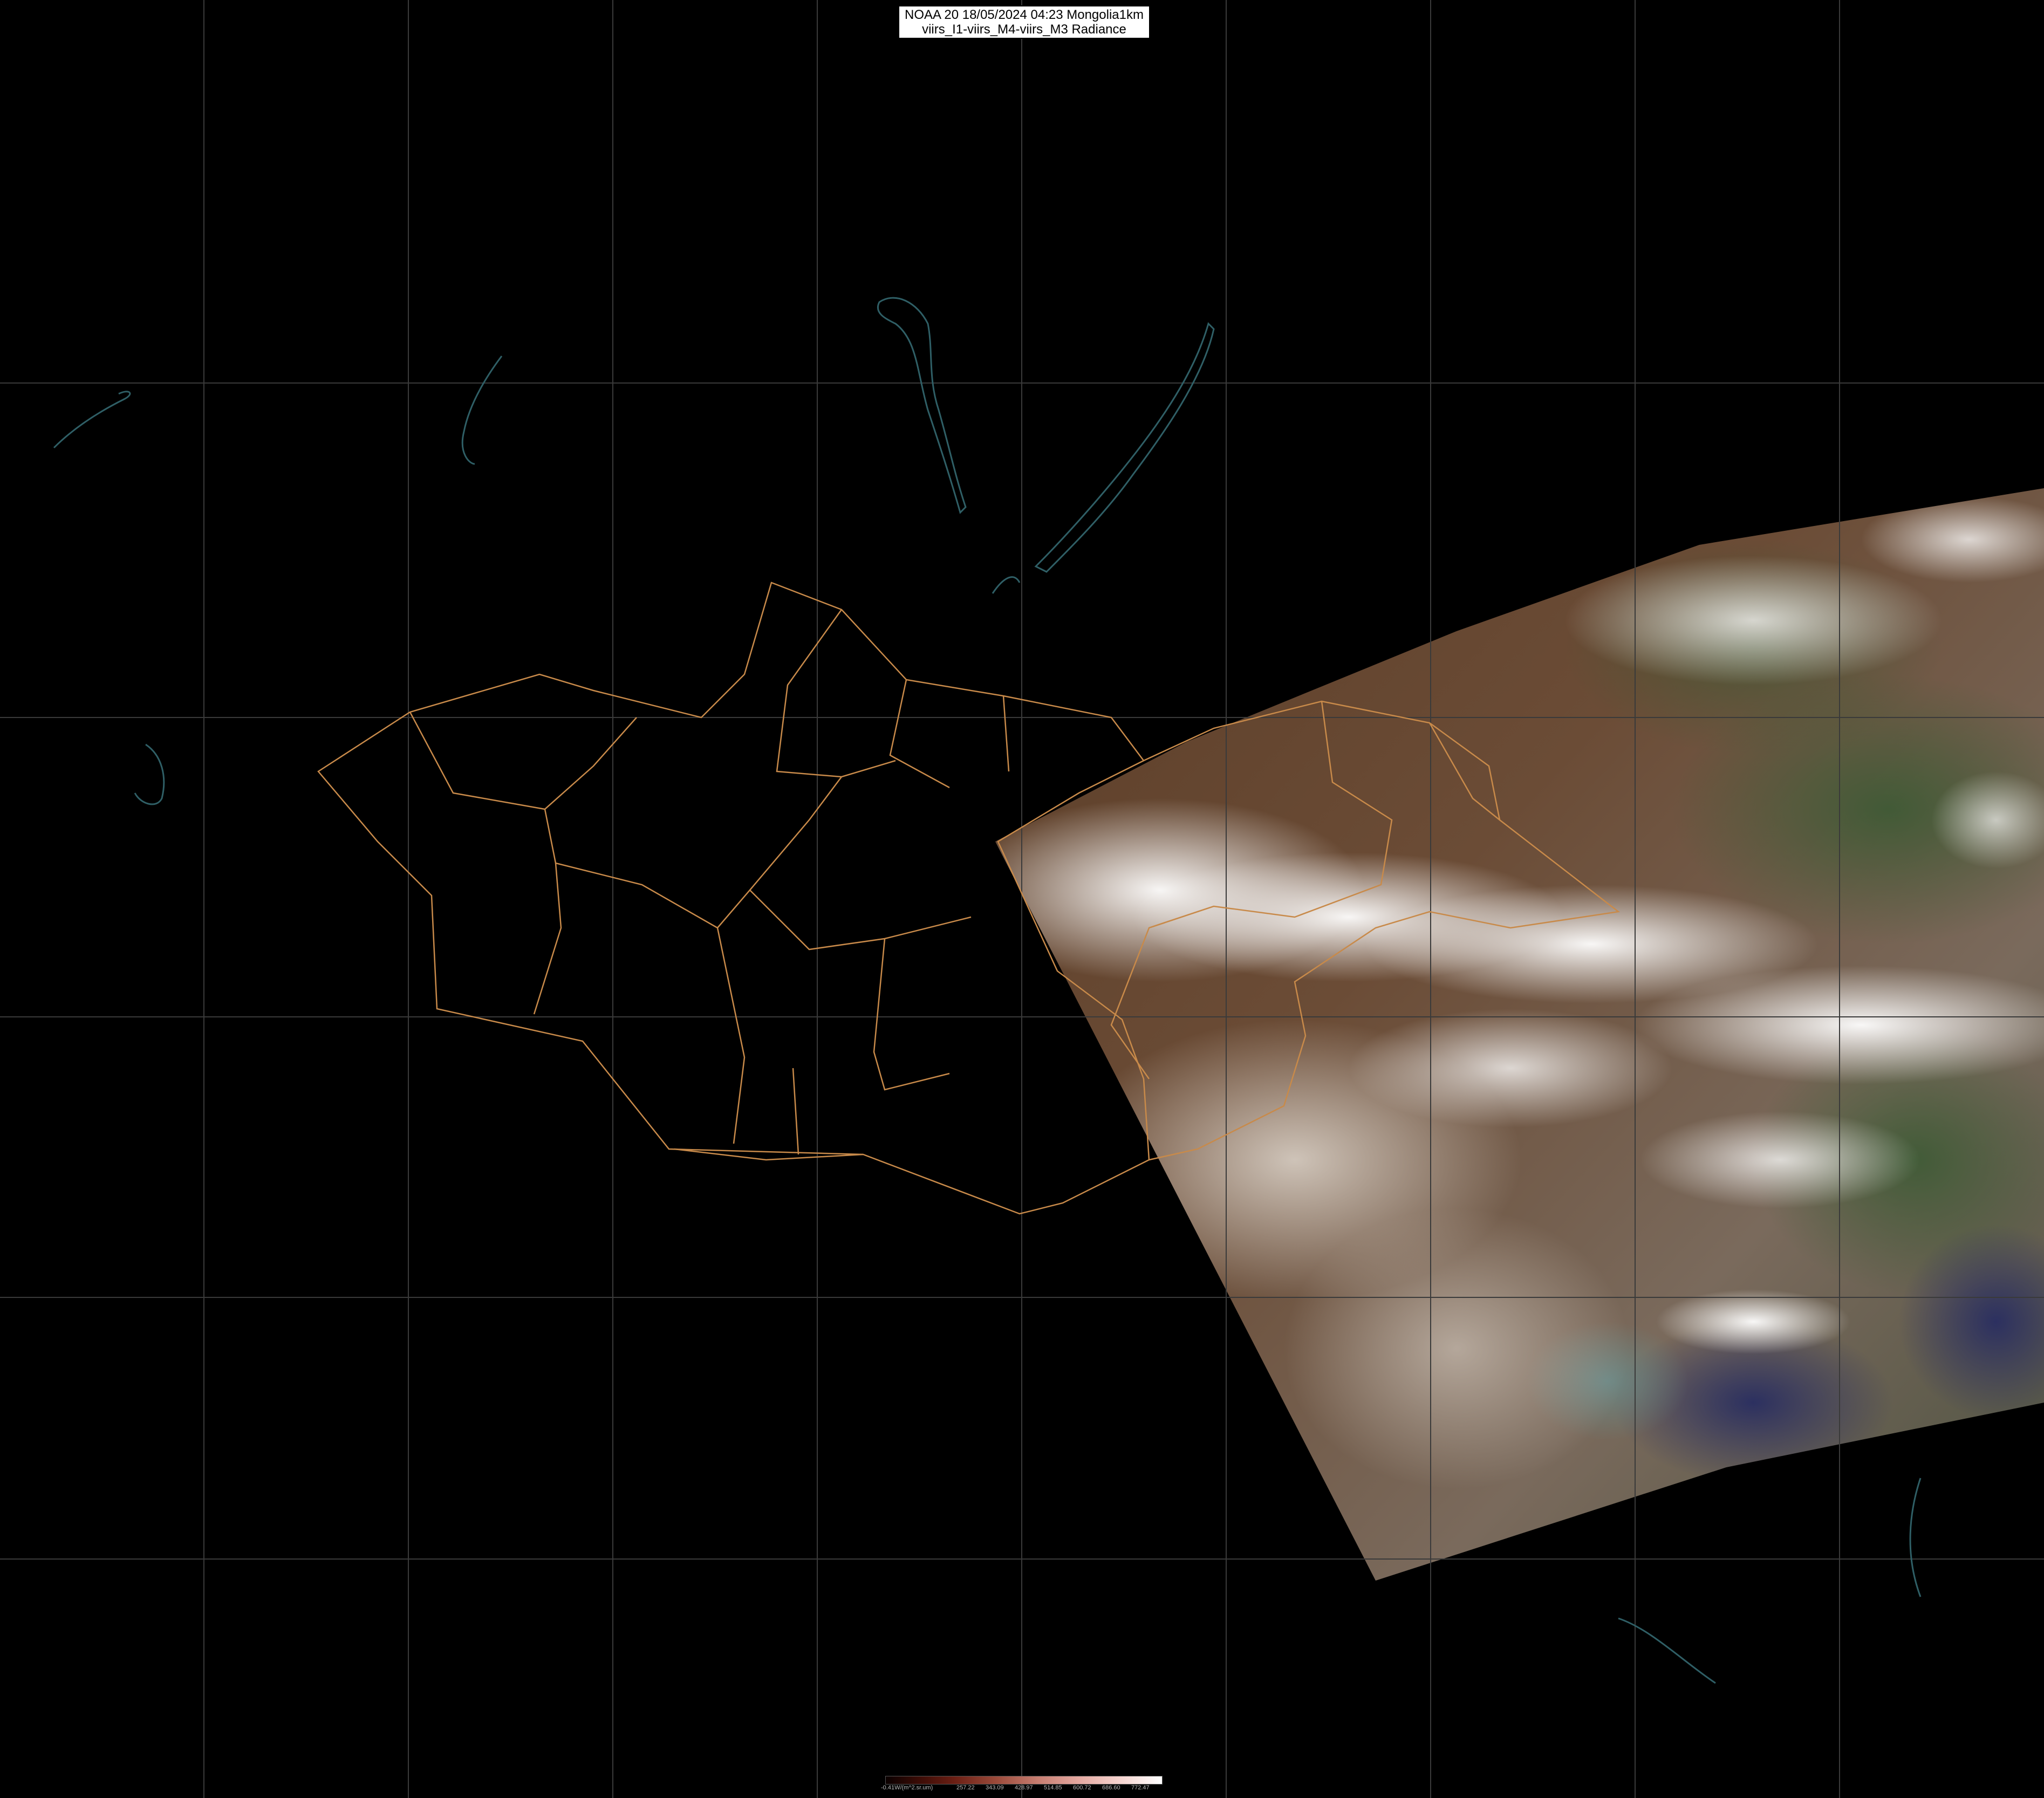 This screenshot has height=1798, width=2044. Describe the element at coordinates (1024, 30) in the screenshot. I see `title-line-2: viirs_I1-viirs_M4-viirs_M3 Radiance` at that location.